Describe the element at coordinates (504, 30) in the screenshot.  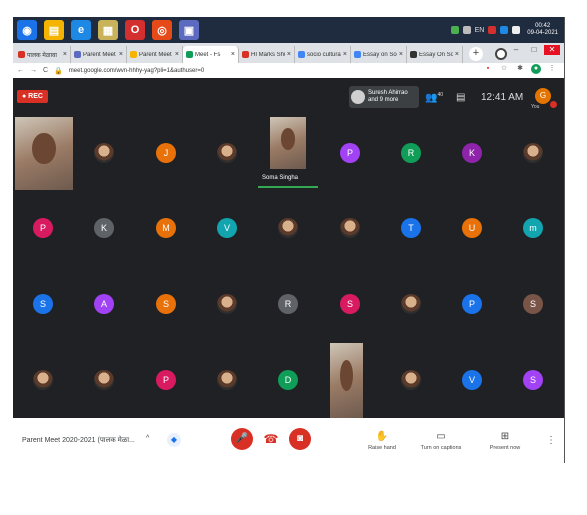
I see `app-tray-icon` at that location.